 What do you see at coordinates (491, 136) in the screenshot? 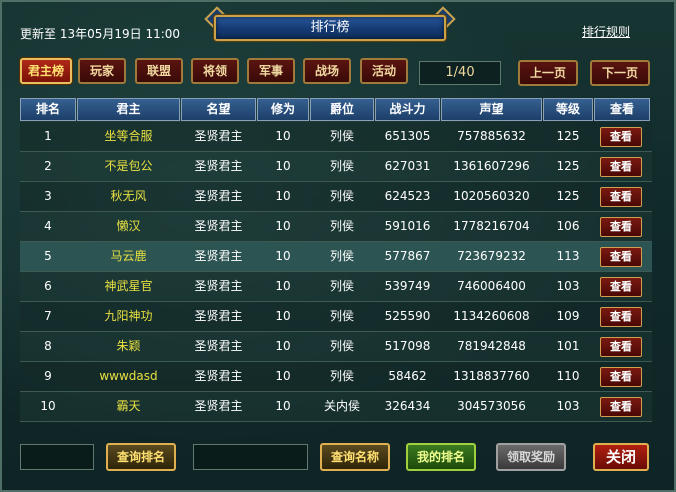
I see `cell-prestige: 757885632` at bounding box center [491, 136].